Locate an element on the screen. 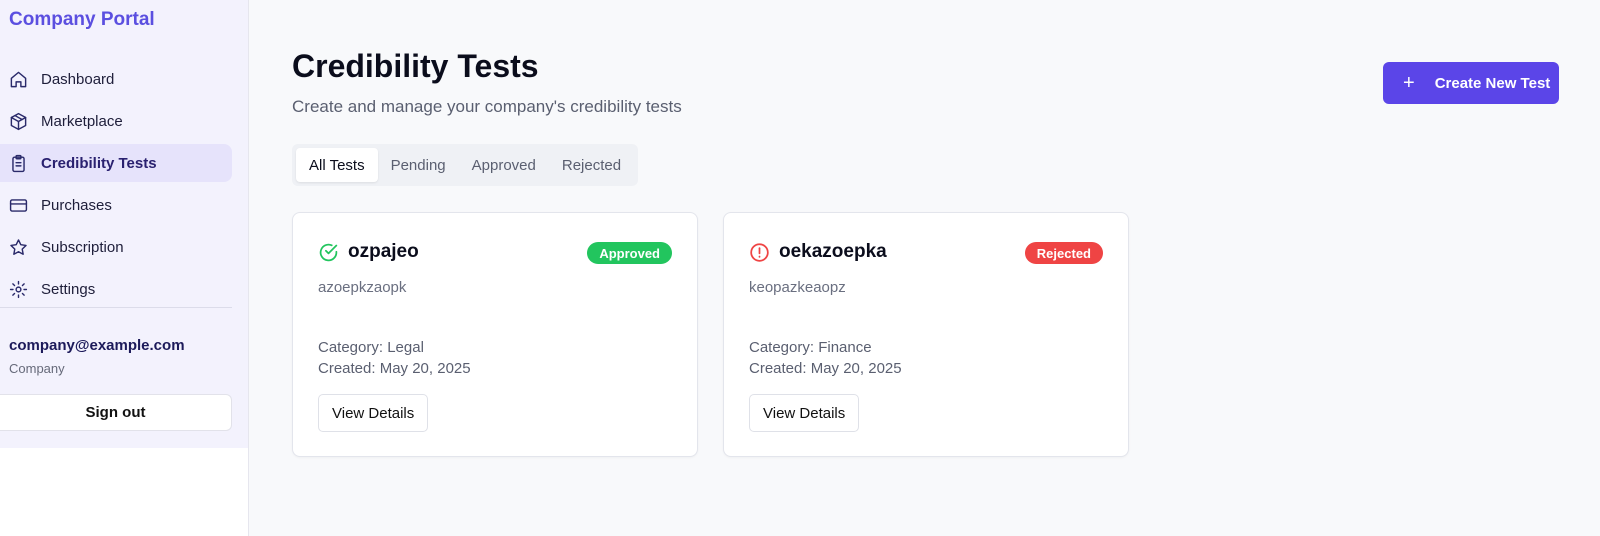 This screenshot has width=1600, height=536. home-icon is located at coordinates (18, 79).